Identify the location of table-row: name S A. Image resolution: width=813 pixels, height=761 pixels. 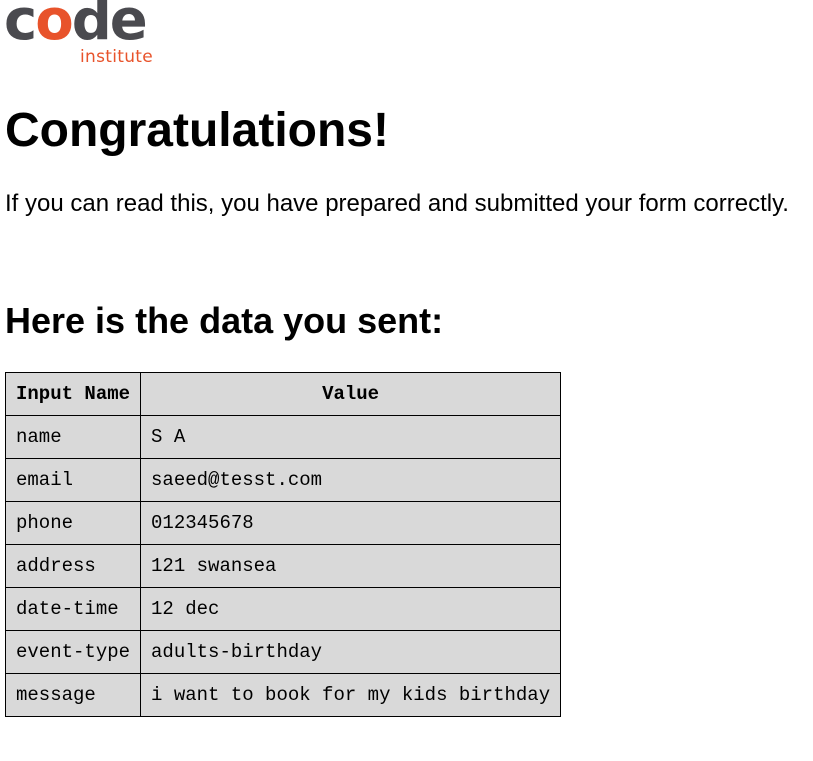
(283, 437).